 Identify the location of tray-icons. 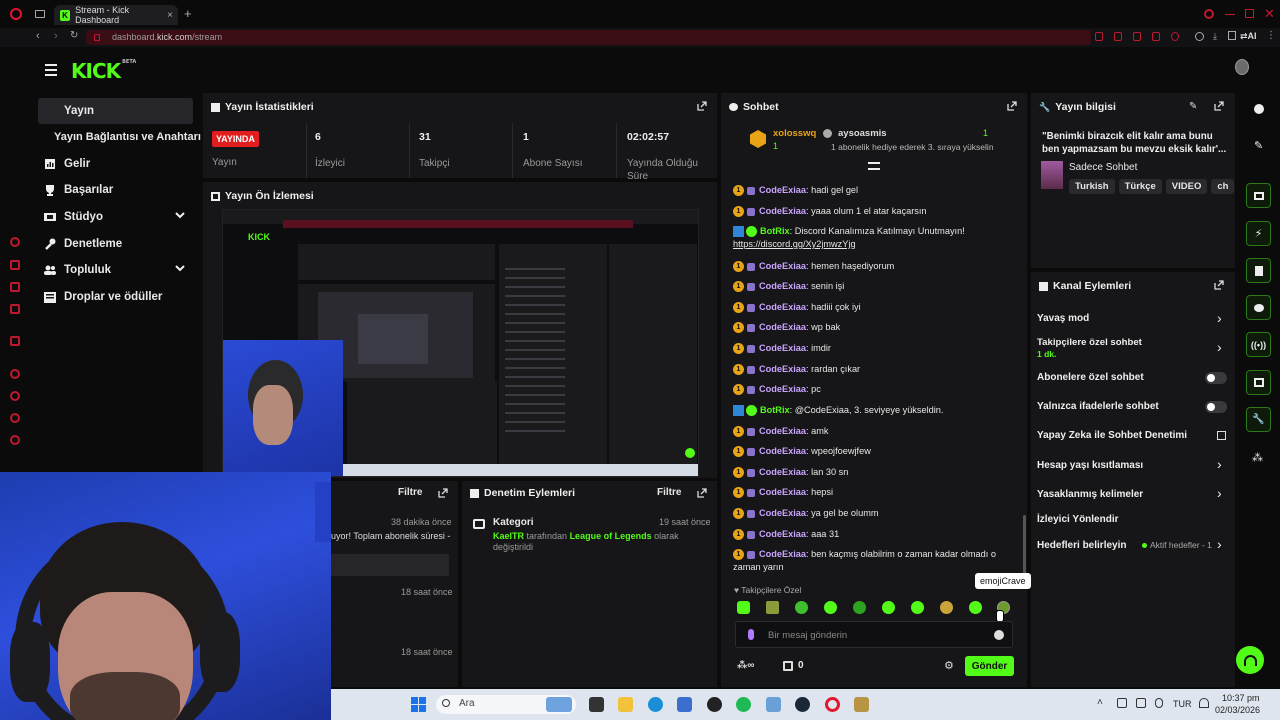
(1147, 704).